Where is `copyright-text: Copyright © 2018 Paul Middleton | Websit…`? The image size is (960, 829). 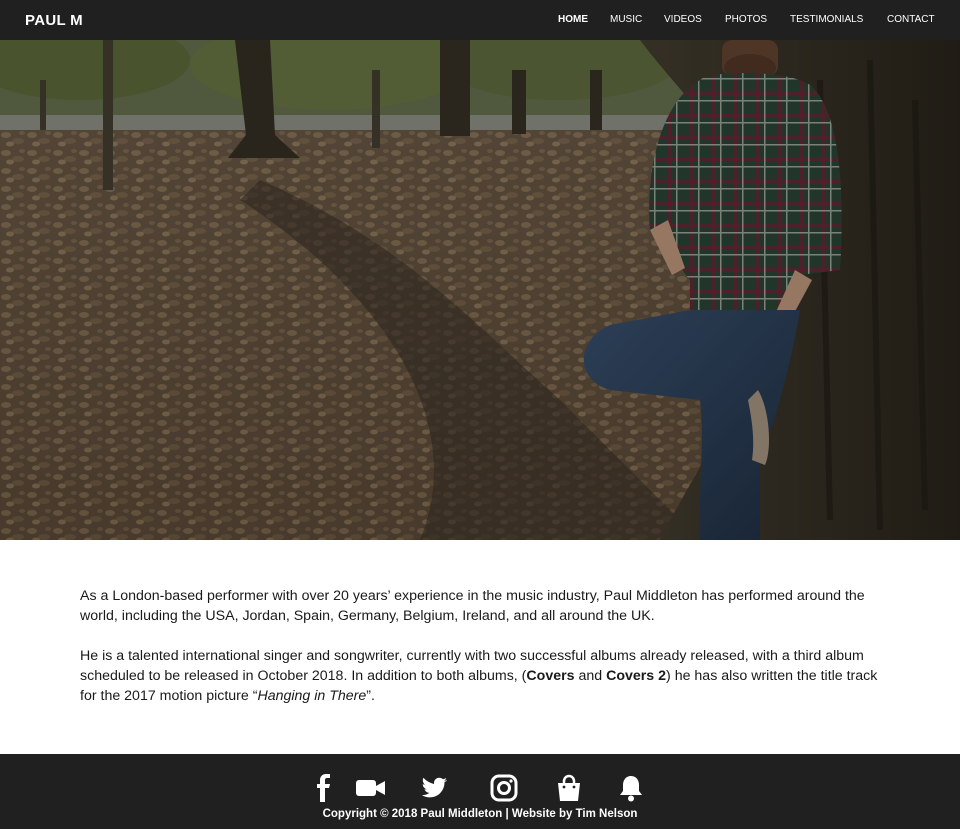
copyright-text: Copyright © 2018 Paul Middleton | Websit… is located at coordinates (480, 814).